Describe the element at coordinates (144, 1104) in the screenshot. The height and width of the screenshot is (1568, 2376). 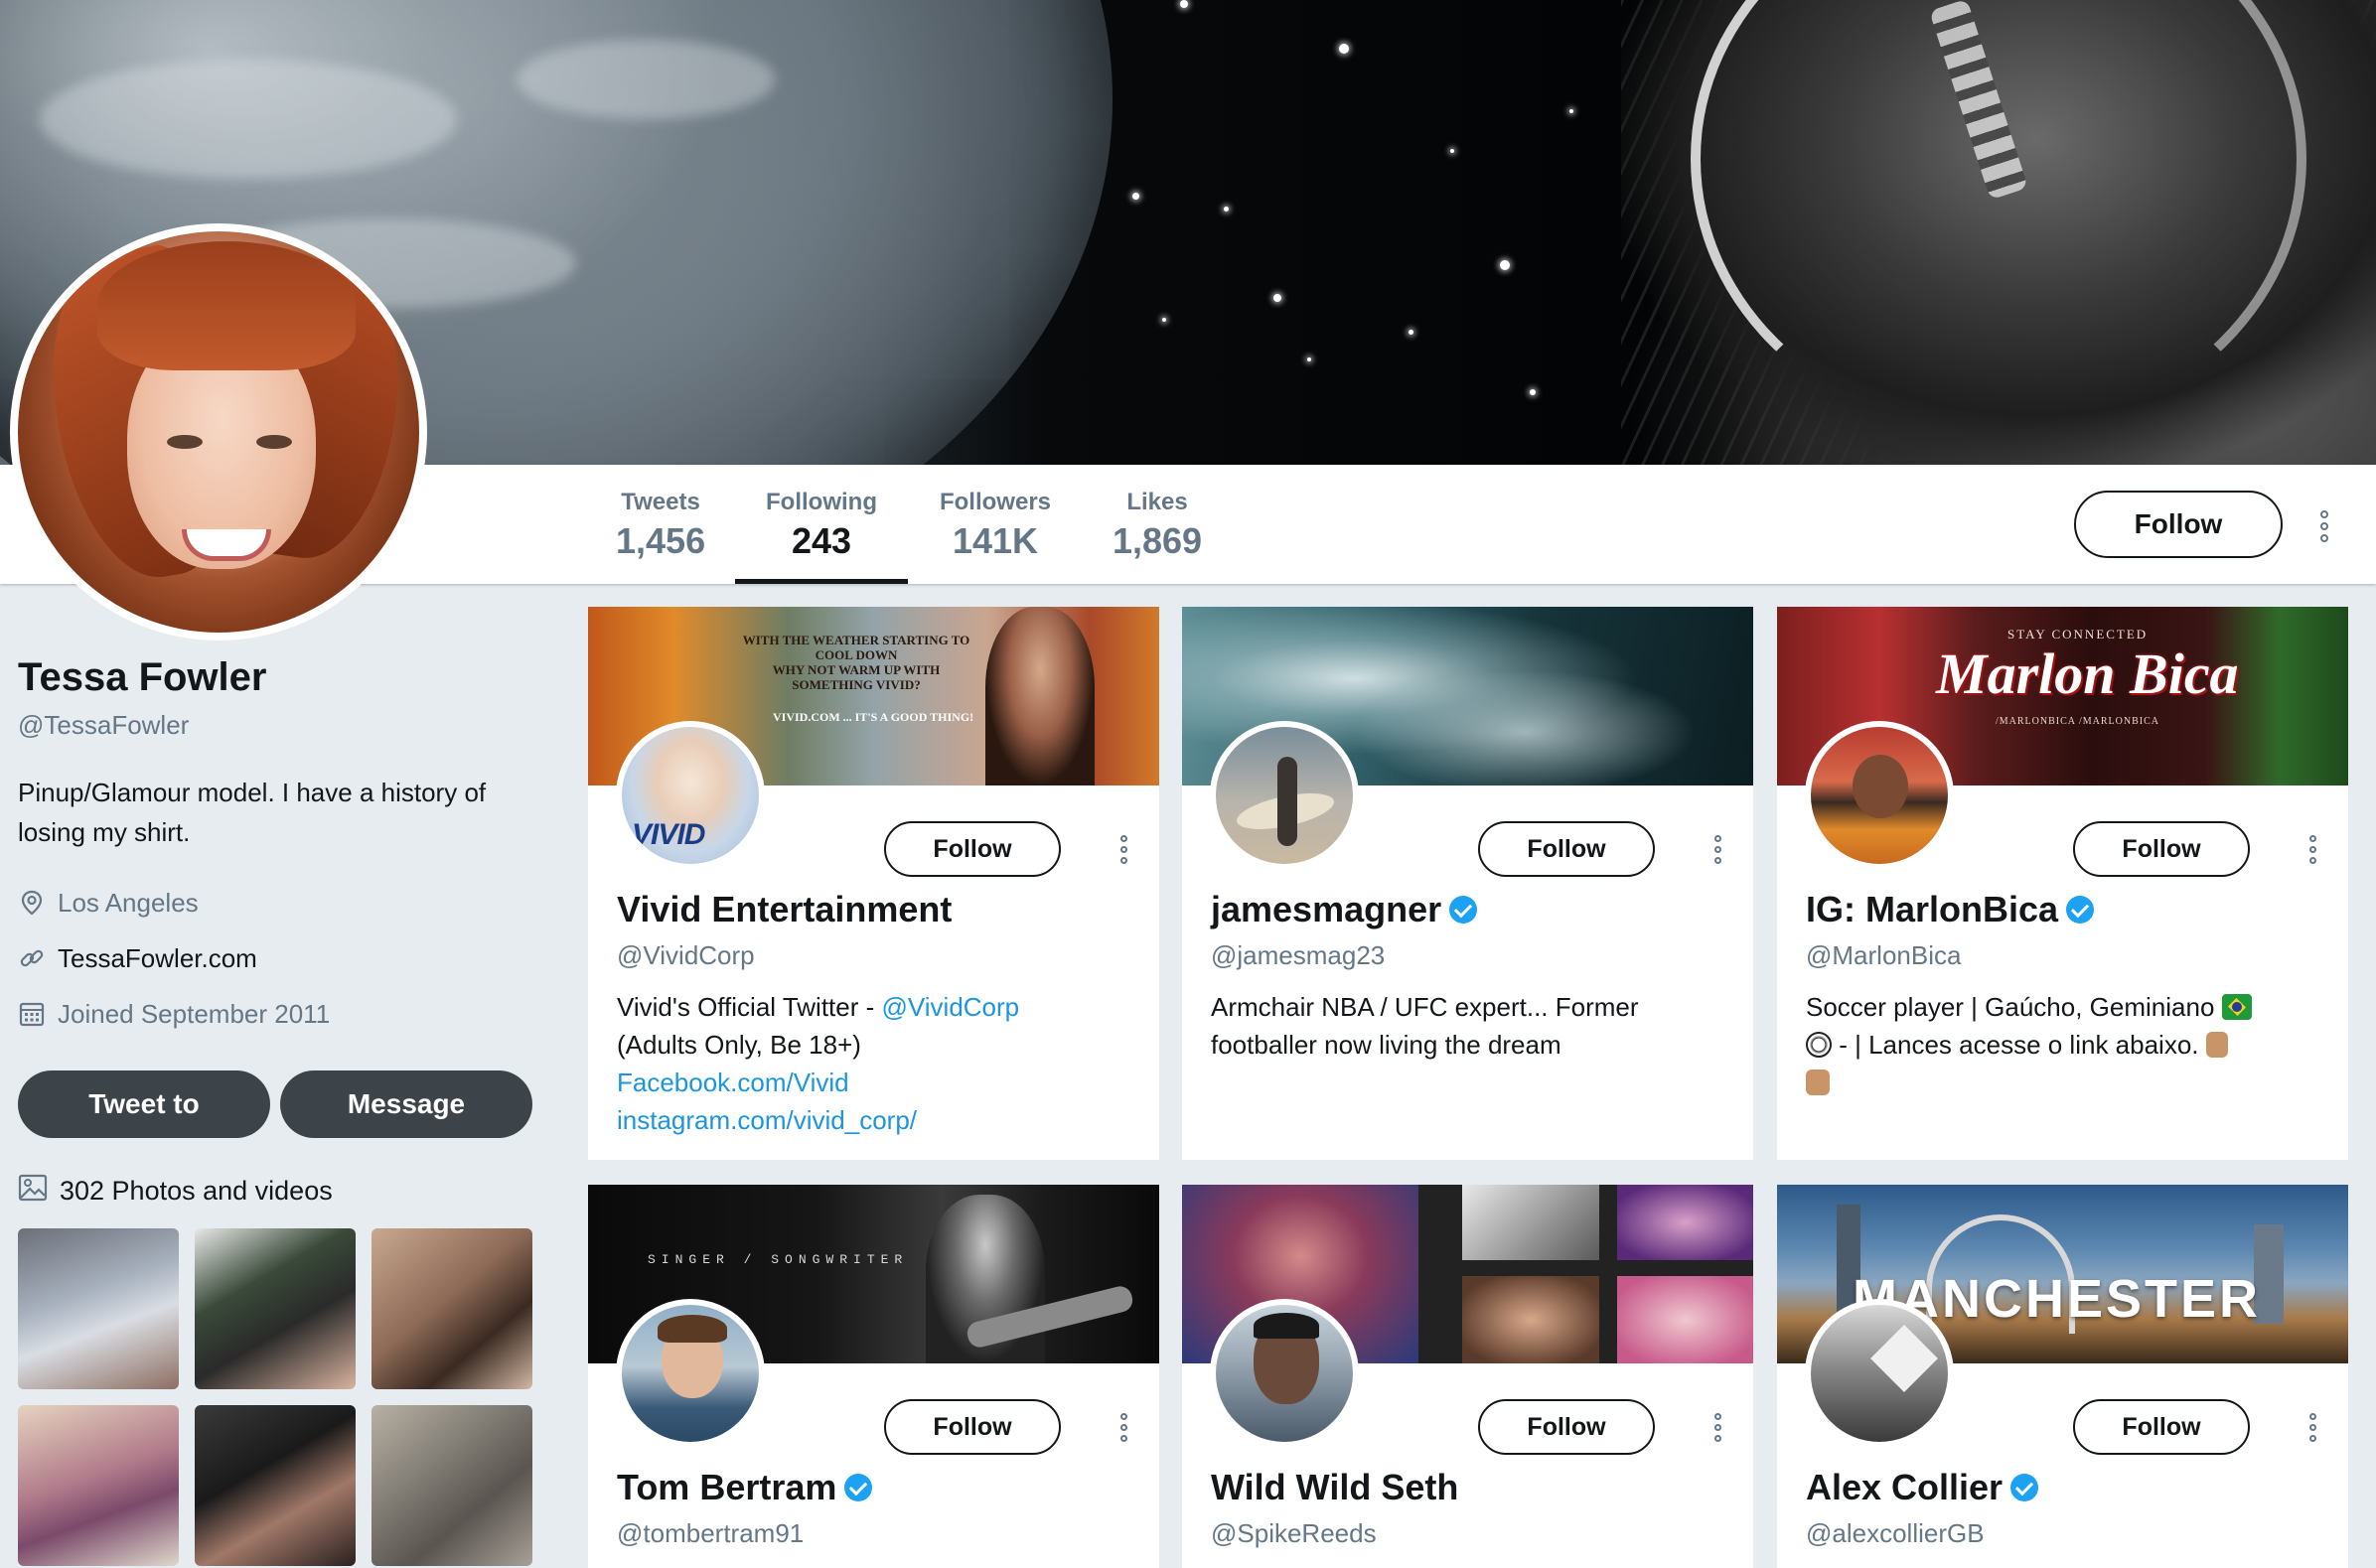
I see `tweet-to-button: Tweet to` at that location.